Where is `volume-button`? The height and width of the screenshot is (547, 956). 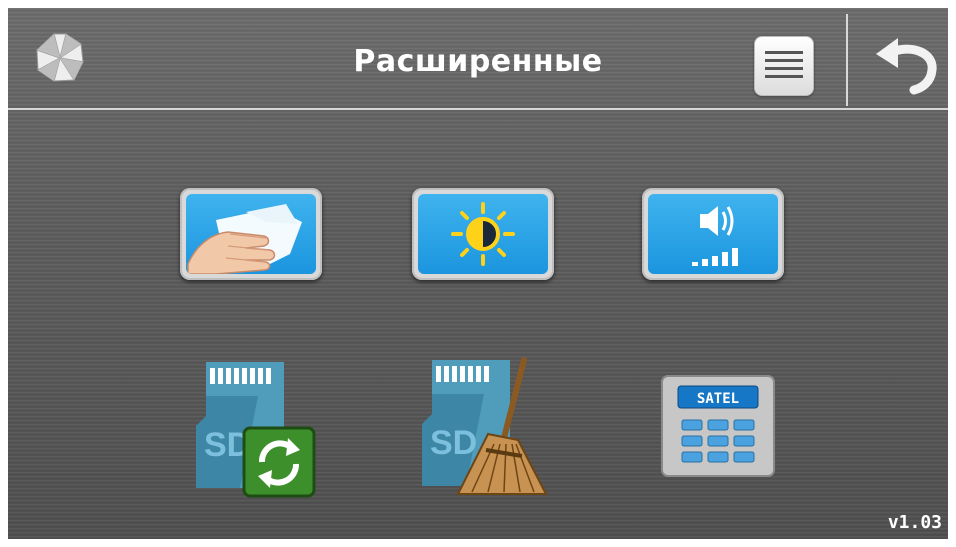
volume-button is located at coordinates (713, 234).